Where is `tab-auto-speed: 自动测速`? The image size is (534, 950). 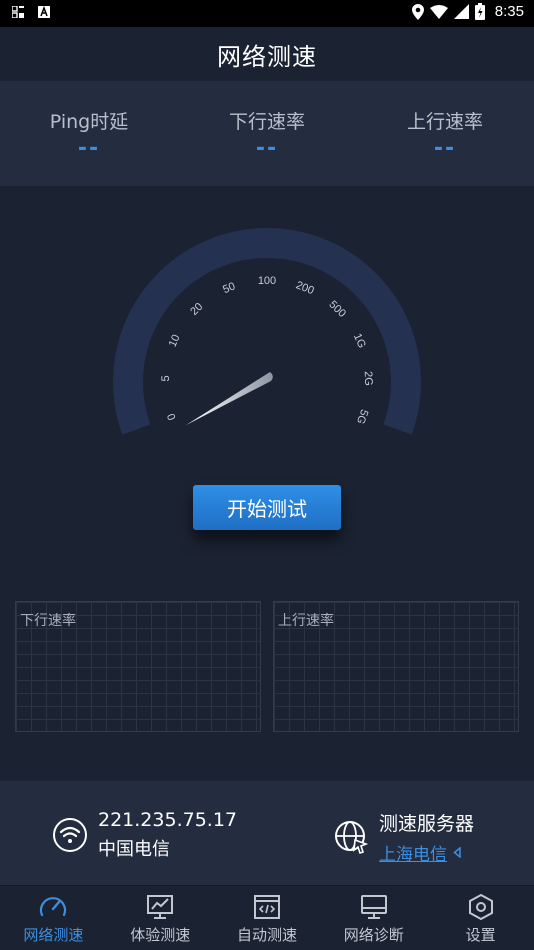
tab-auto-speed: 自动测速 is located at coordinates (267, 918).